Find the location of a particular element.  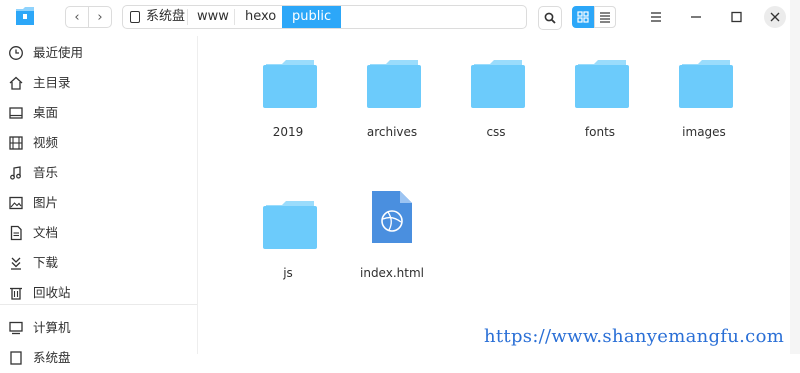

folder-item-js: js is located at coordinates (288, 243).